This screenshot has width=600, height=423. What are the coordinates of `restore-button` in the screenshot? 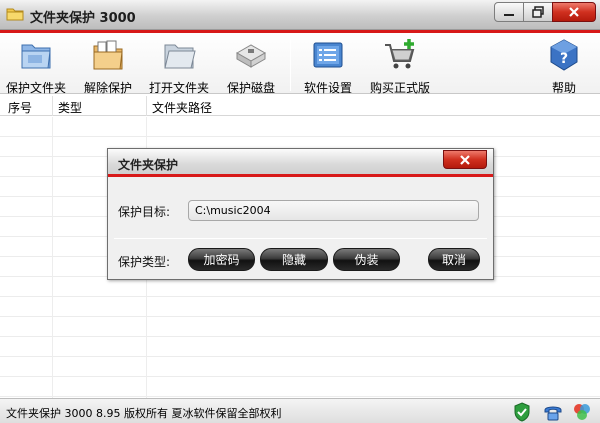 It's located at (538, 12).